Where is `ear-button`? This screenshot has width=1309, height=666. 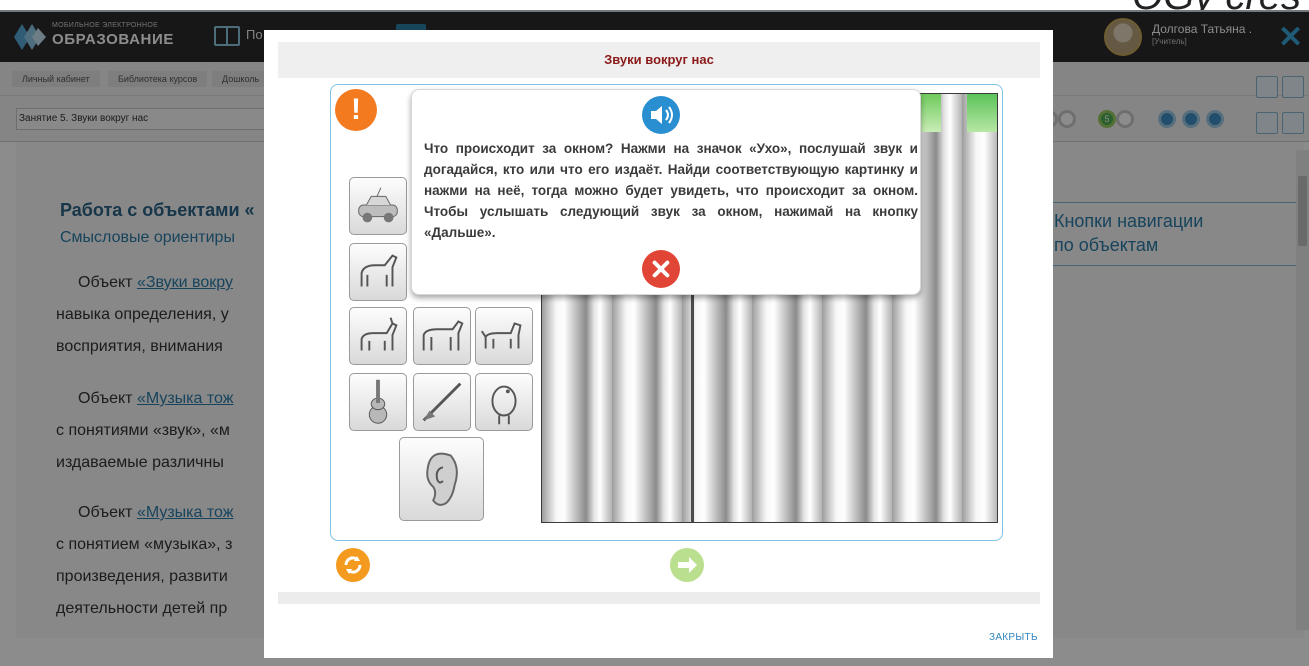 ear-button is located at coordinates (441, 479).